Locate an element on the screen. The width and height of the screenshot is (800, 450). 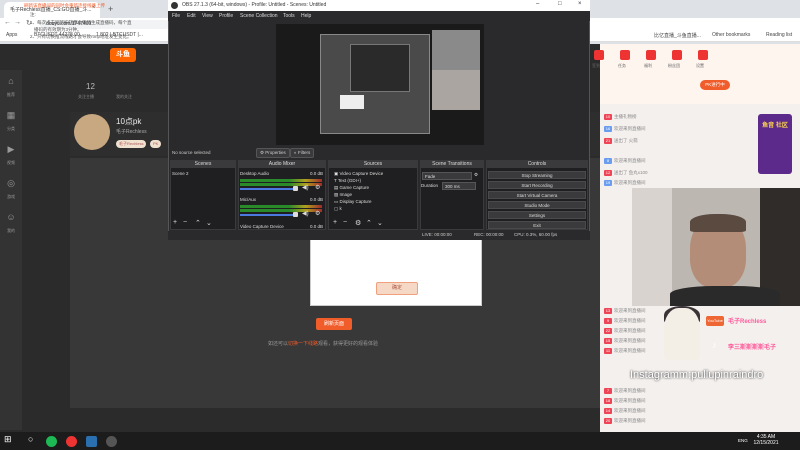
level-badge: 8 is located at coordinates (608, 161).